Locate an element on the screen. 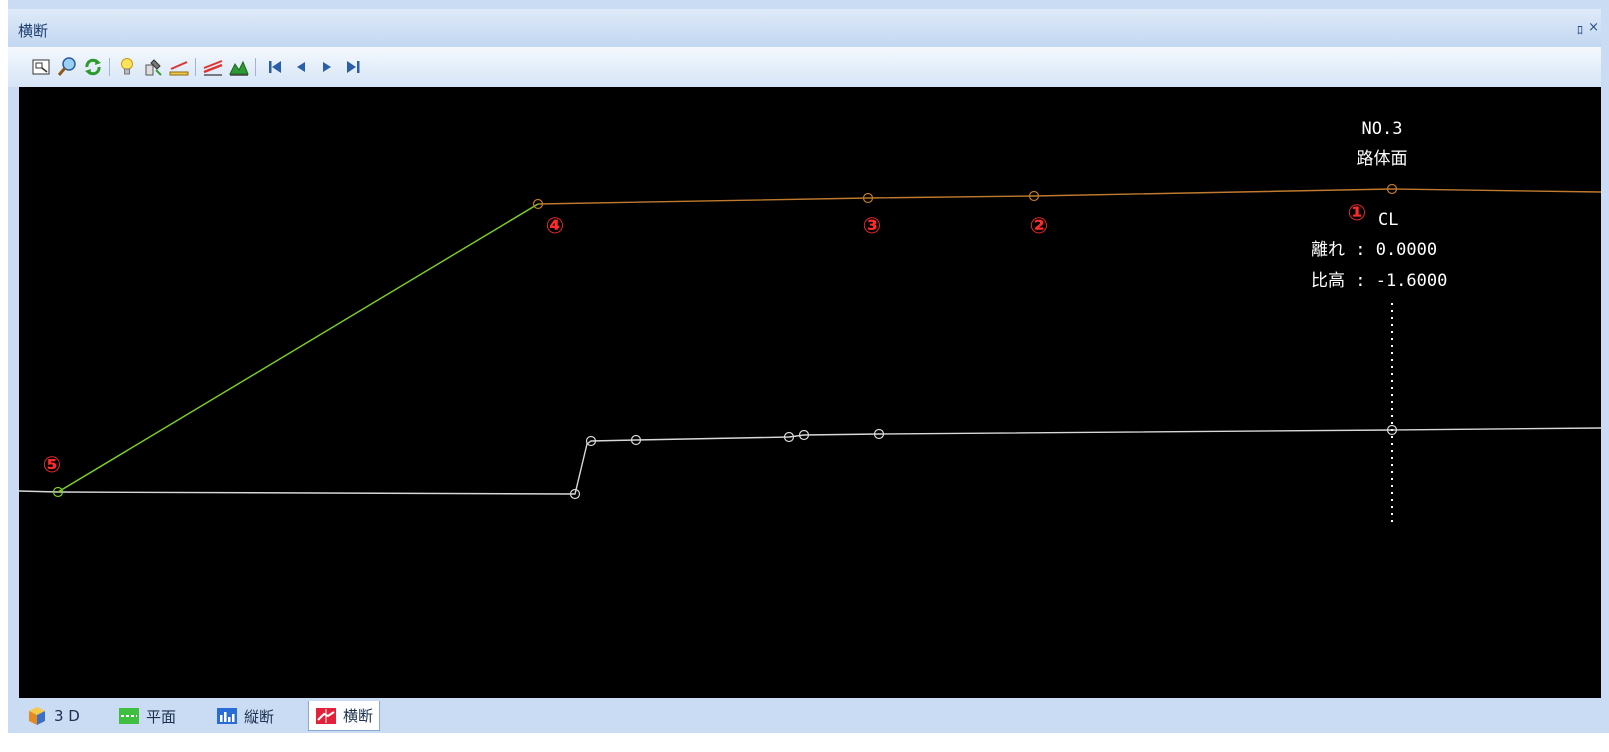 The height and width of the screenshot is (752, 1609). profile-icon is located at coordinates (227, 716).